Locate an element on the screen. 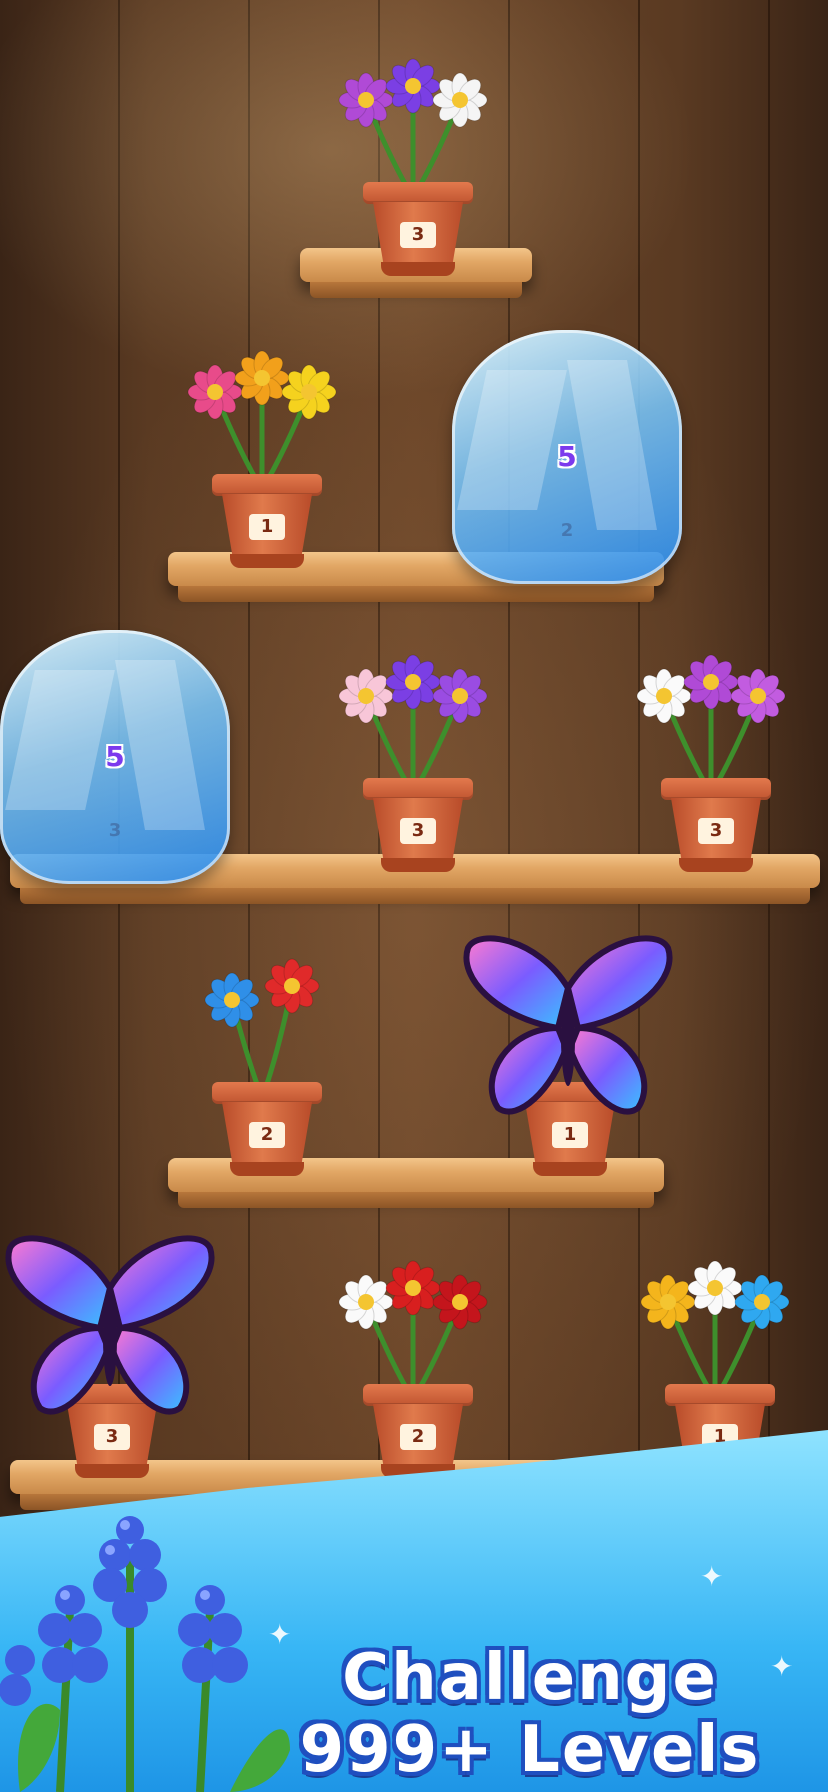  ice-block-locked-pot: 5 2 is located at coordinates (567, 457).